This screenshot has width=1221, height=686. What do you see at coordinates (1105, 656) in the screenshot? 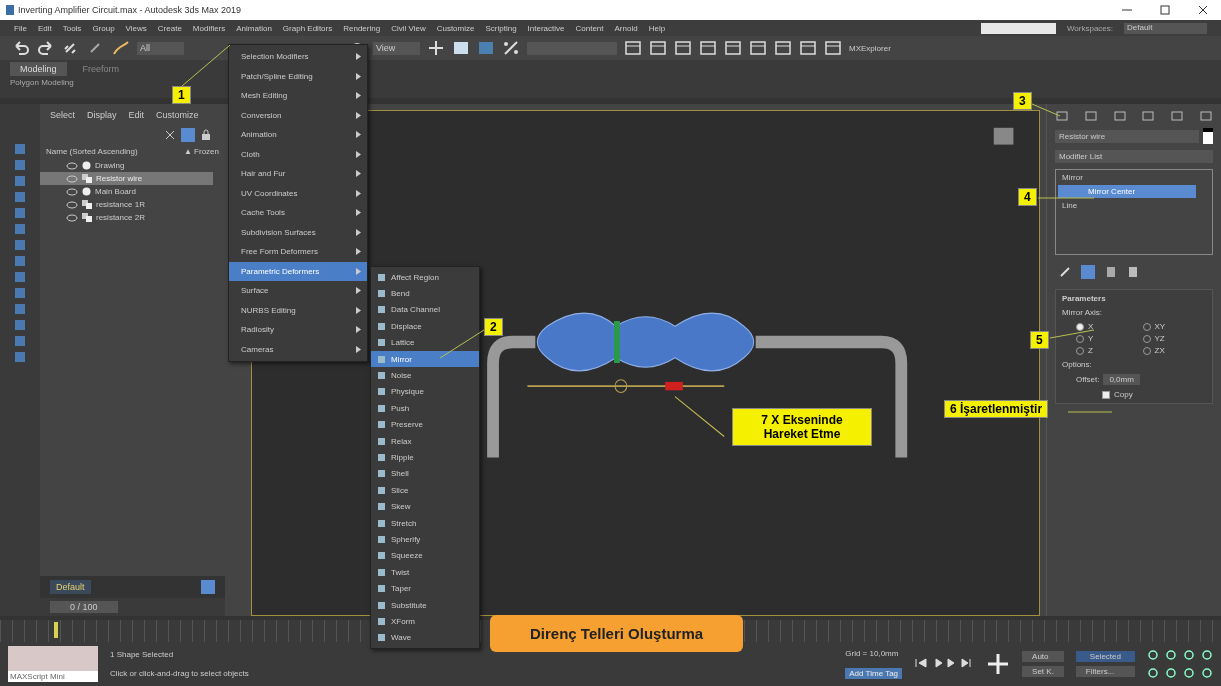
I see `key-filter-dropdown: Selected` at bounding box center [1105, 656].